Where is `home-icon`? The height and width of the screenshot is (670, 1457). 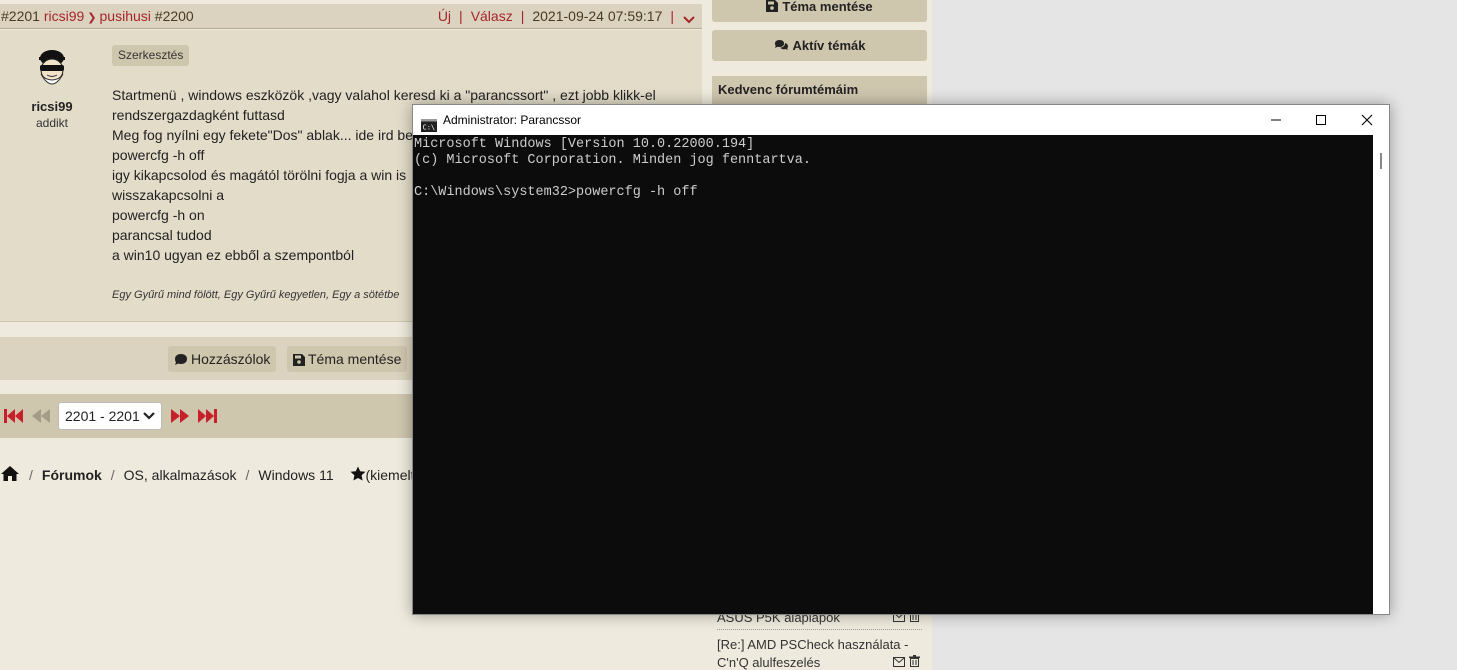 home-icon is located at coordinates (10, 474).